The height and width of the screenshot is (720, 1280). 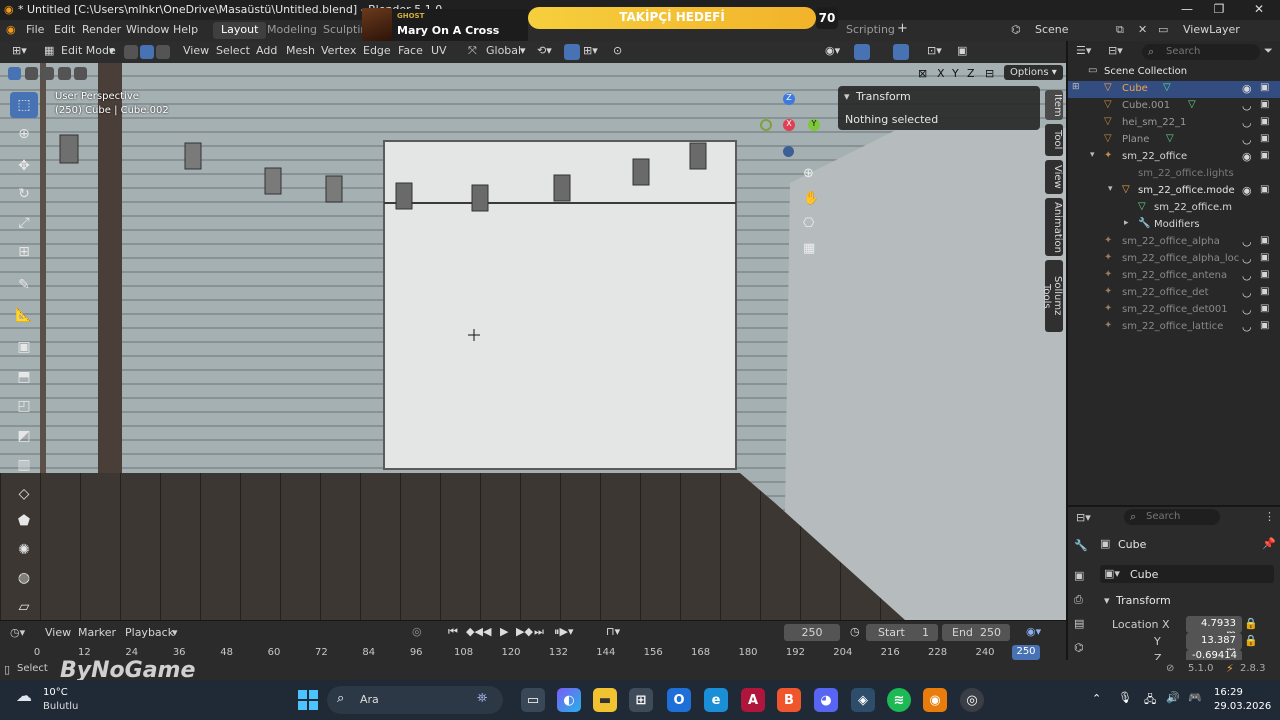 I want to click on properties-options-icon: ⋮, so click(x=1269, y=516).